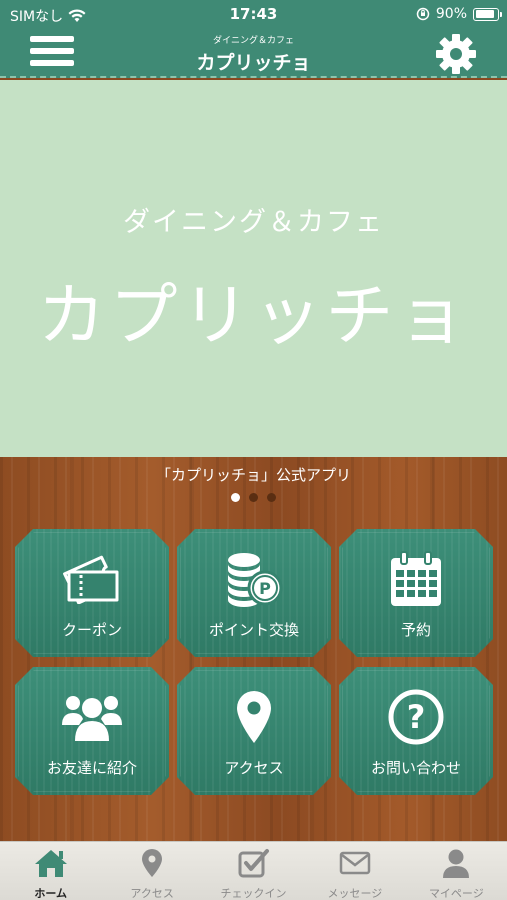  I want to click on battery-level, so click(485, 14).